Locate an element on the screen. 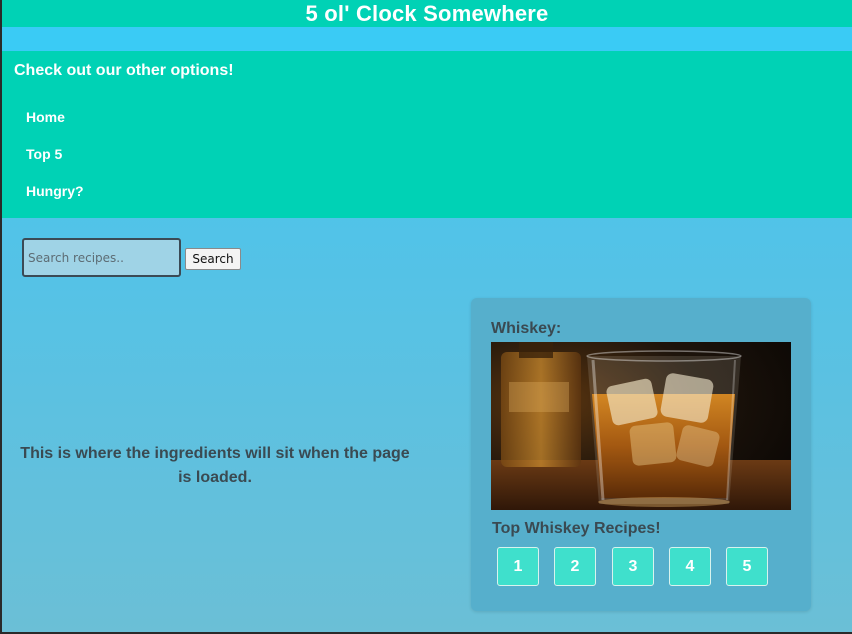 This screenshot has width=852, height=634. header-accent-strip is located at coordinates (427, 39).